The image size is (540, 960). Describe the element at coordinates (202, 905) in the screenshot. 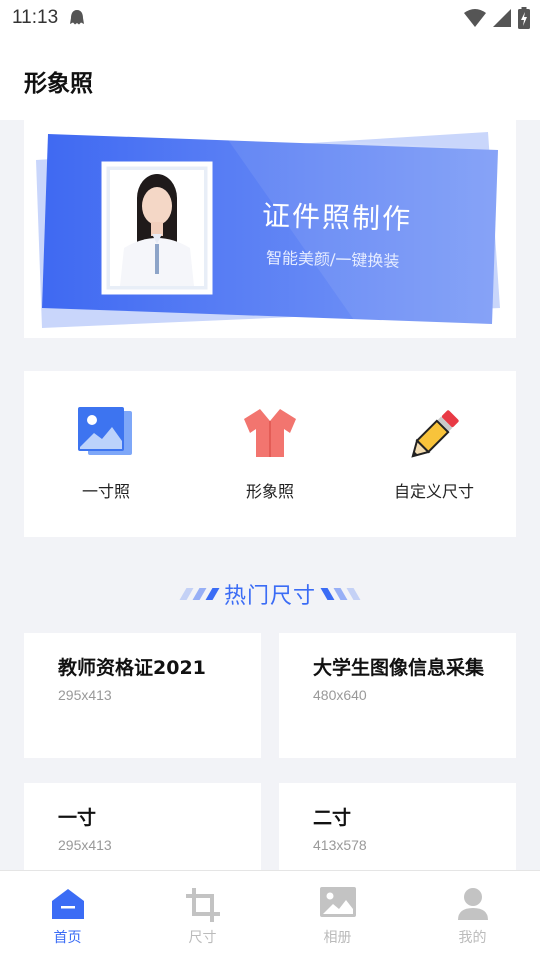

I see `crop-icon` at that location.